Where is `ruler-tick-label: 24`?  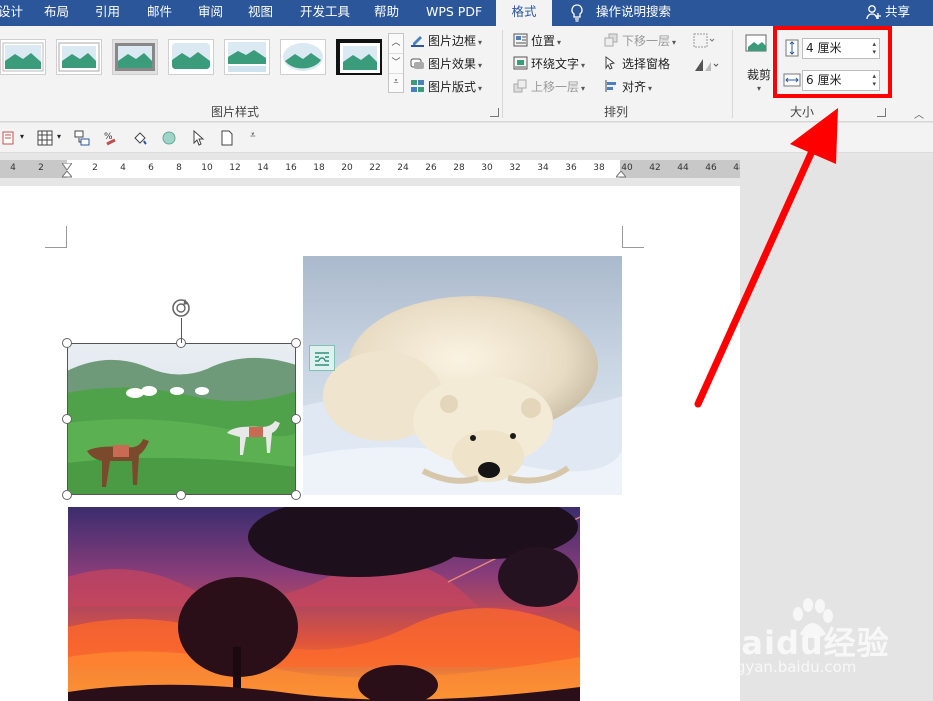 ruler-tick-label: 24 is located at coordinates (403, 168).